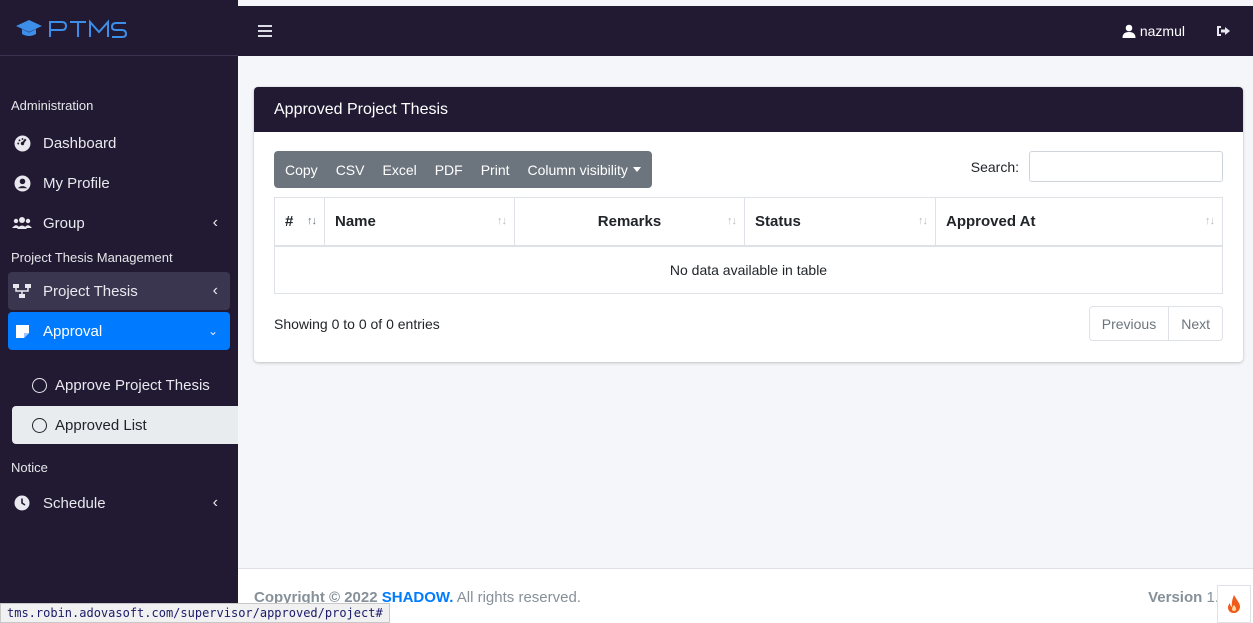 The width and height of the screenshot is (1253, 623). What do you see at coordinates (22, 503) in the screenshot?
I see `clock-icon` at bounding box center [22, 503].